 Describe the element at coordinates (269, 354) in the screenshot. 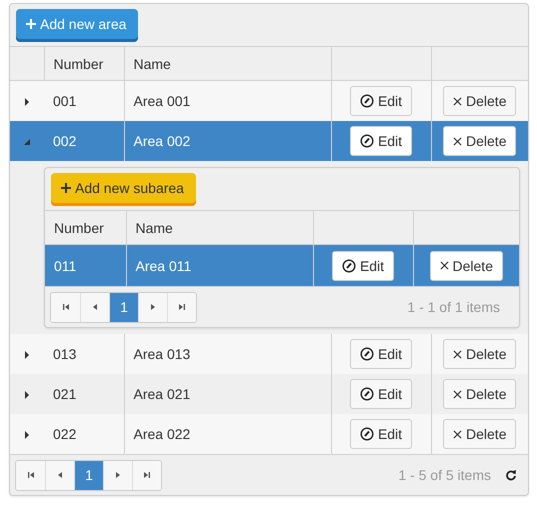

I see `table-row: 013 Area 013 Edit Delete` at that location.